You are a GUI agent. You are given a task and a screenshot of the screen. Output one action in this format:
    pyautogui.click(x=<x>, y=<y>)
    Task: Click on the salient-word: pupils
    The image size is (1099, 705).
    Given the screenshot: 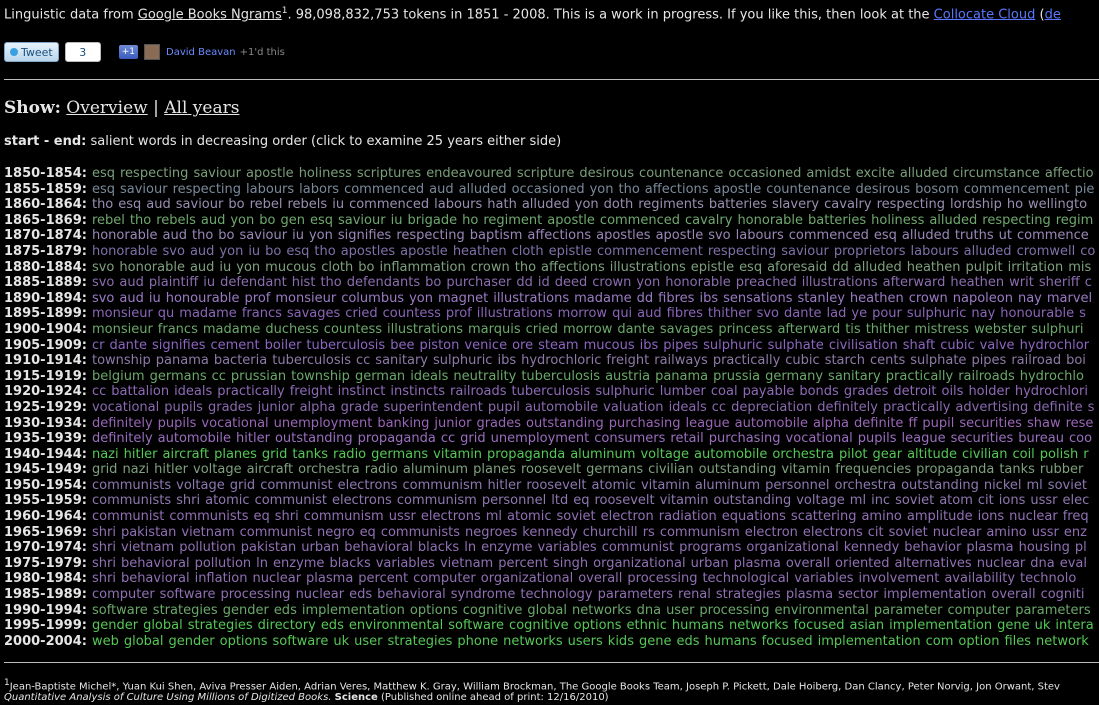 What is the action you would take?
    pyautogui.click(x=183, y=407)
    